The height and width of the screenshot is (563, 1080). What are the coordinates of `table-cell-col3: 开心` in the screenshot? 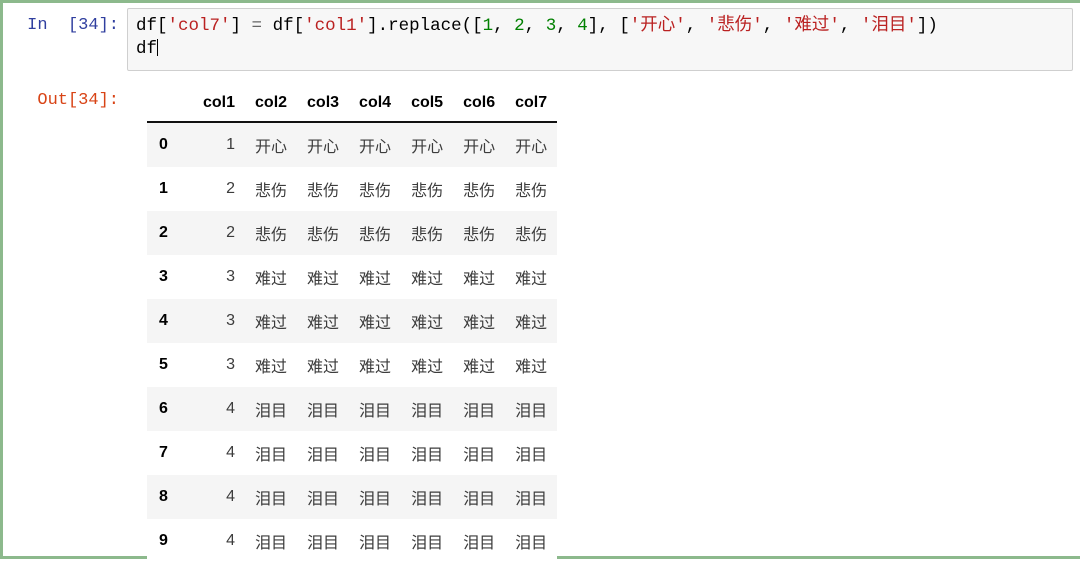 It's located at (323, 144).